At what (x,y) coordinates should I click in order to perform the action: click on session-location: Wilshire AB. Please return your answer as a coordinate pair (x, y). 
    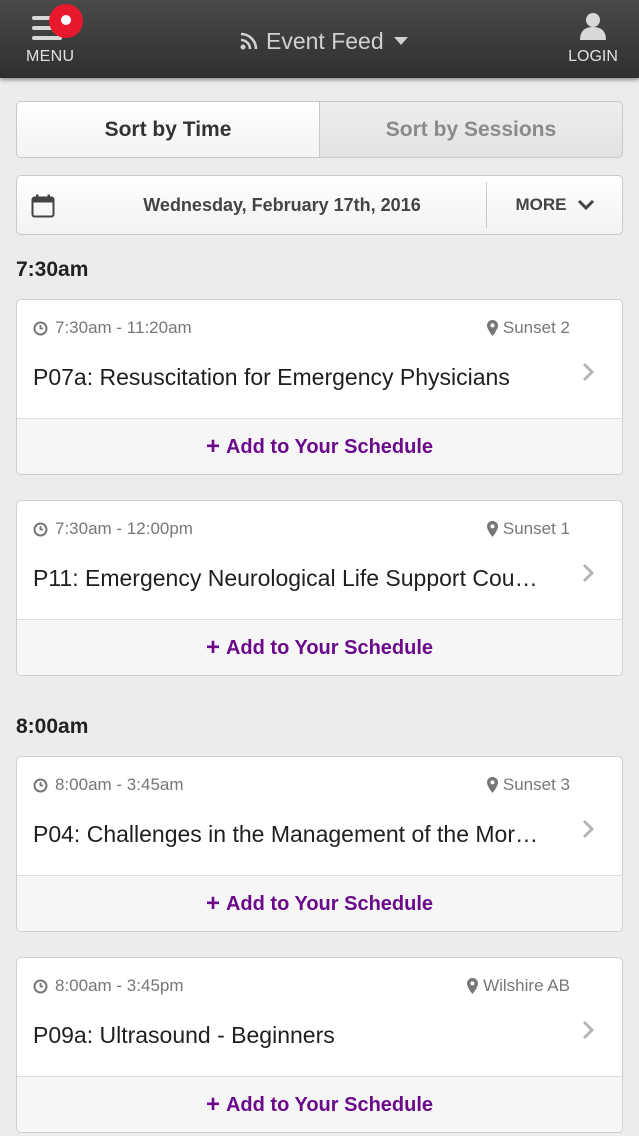
    Looking at the image, I should click on (518, 986).